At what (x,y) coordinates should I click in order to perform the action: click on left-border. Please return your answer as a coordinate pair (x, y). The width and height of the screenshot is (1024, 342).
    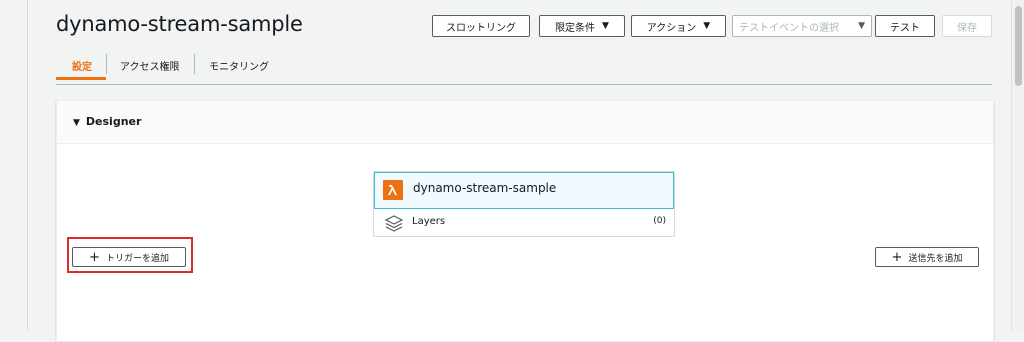
    Looking at the image, I should click on (27, 165).